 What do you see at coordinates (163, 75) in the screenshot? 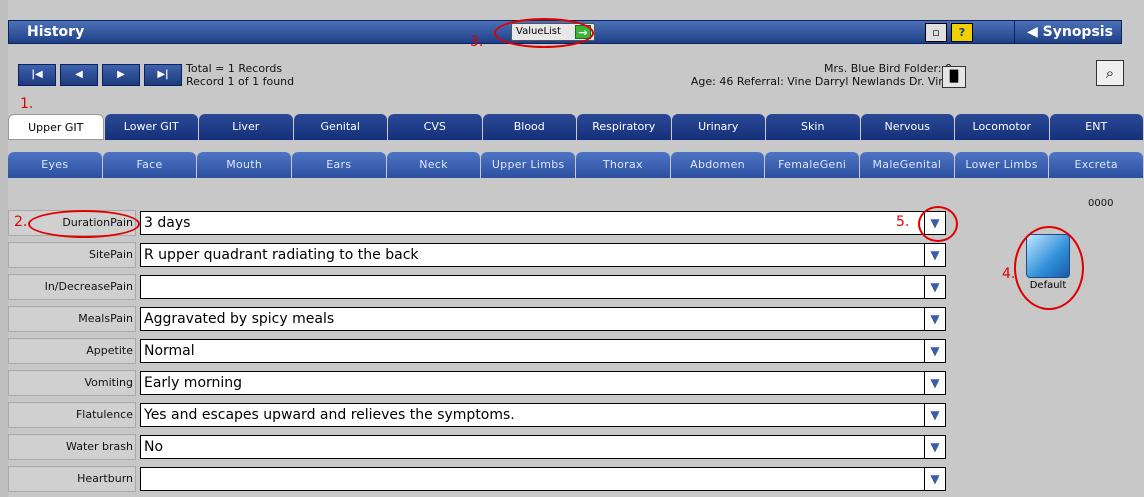
I see `last-record-button: ▶|` at bounding box center [163, 75].